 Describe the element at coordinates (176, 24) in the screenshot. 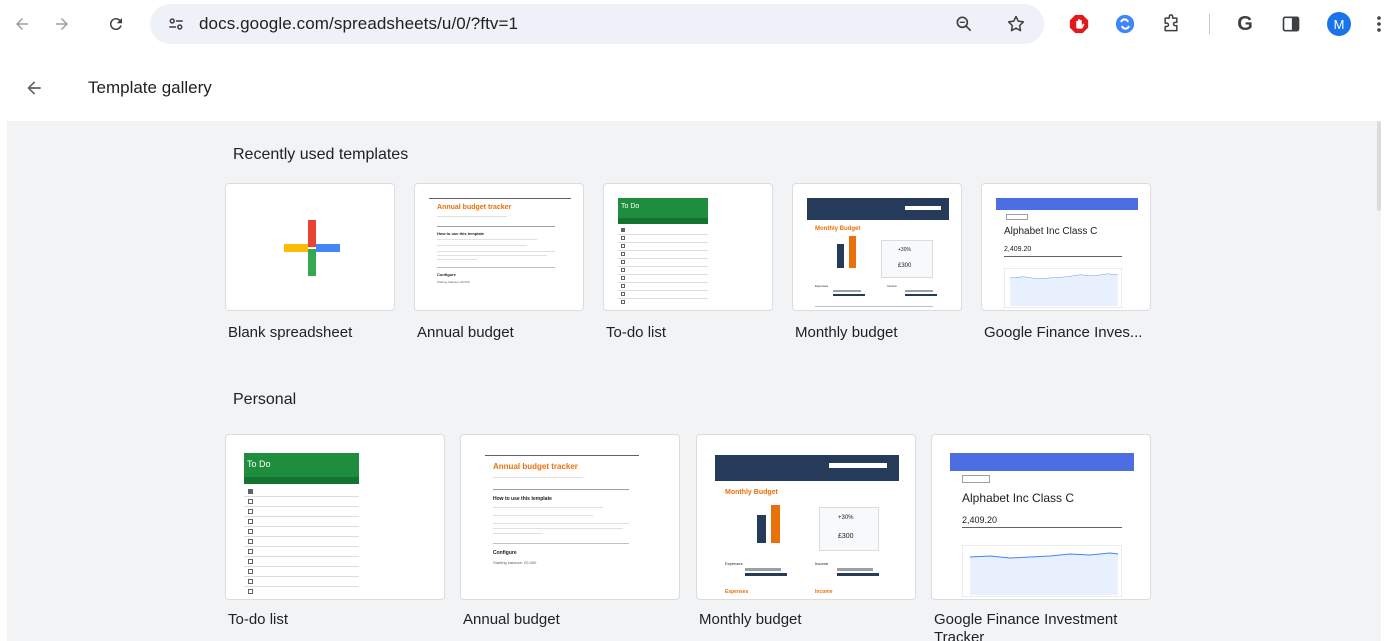

I see `site-settings-icon` at that location.